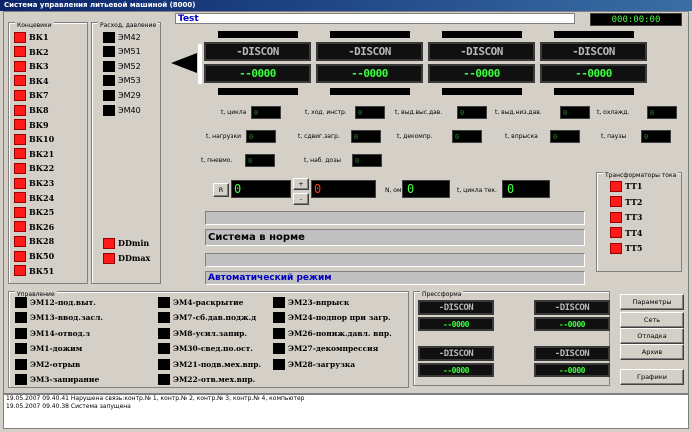 The image size is (692, 432). I want to click on control-item: ЭМ26-пониж.давл. впр., so click(332, 333).